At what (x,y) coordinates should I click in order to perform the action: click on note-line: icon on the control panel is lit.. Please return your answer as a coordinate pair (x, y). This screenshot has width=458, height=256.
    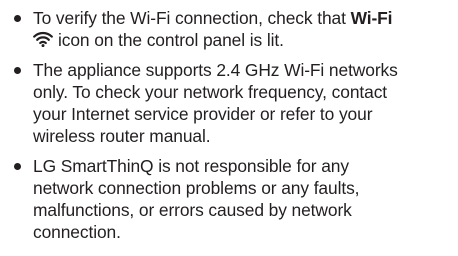
    Looking at the image, I should click on (242, 40).